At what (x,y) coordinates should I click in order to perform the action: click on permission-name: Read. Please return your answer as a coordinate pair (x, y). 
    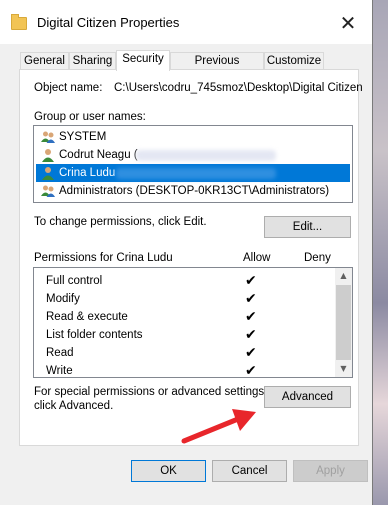
    Looking at the image, I should click on (60, 353).